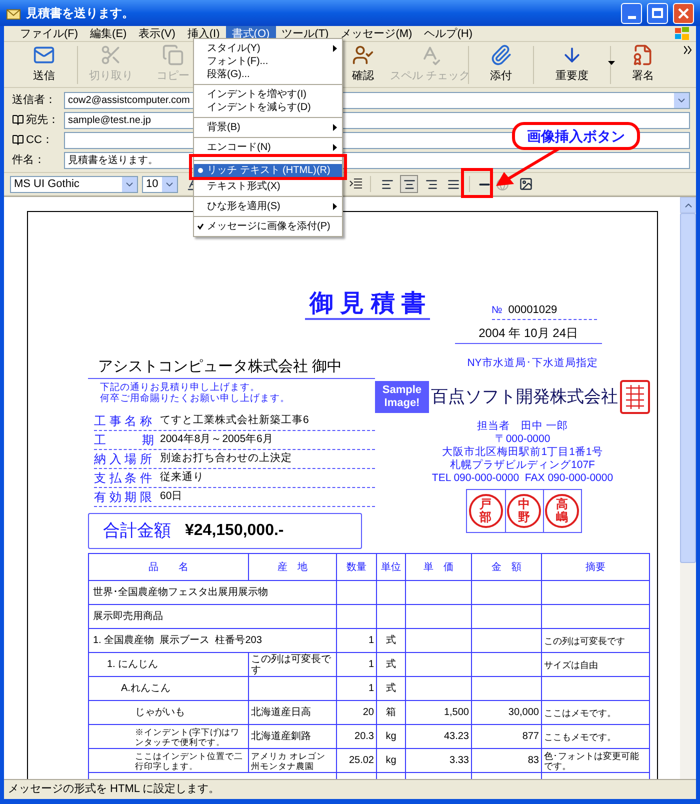 This screenshot has width=700, height=804. What do you see at coordinates (44, 55) in the screenshot?
I see `envelope-icon` at bounding box center [44, 55].